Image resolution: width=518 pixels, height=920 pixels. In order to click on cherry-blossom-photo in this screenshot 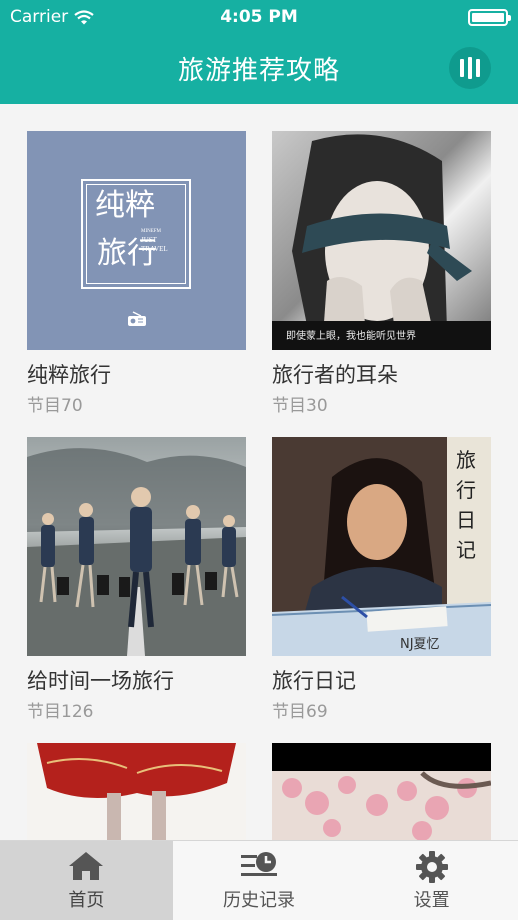, I will do `click(381, 805)`.